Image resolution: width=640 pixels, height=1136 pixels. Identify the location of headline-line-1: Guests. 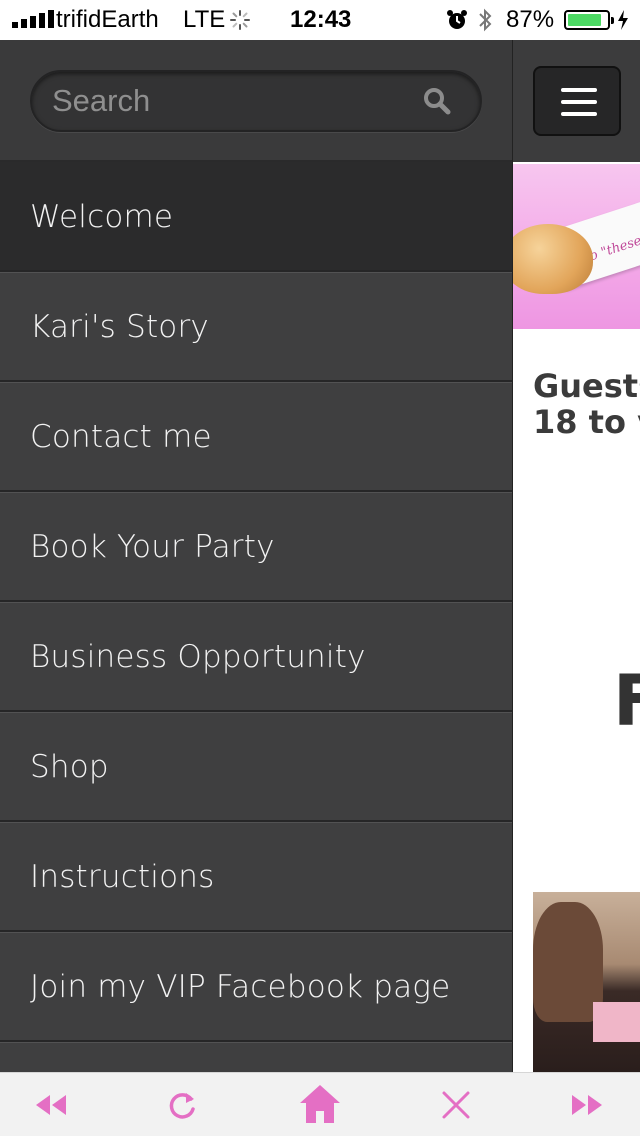
(586, 386).